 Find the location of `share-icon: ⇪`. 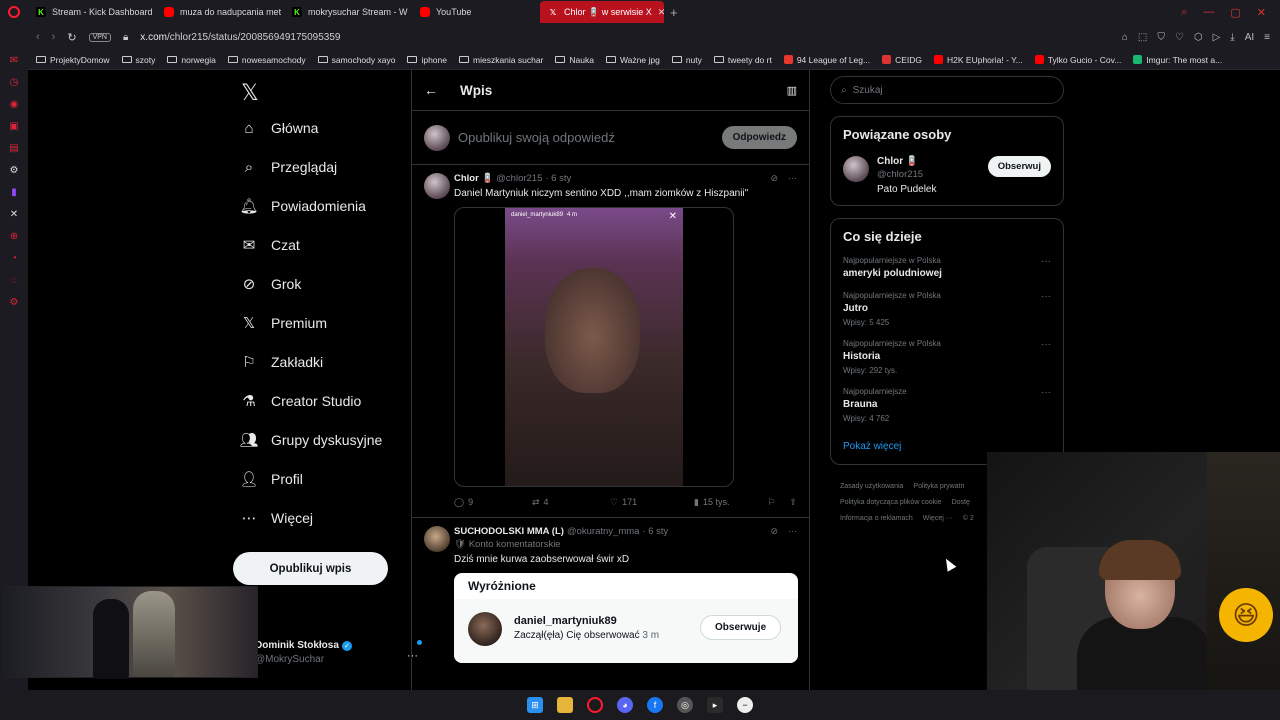

share-icon: ⇪ is located at coordinates (793, 502).